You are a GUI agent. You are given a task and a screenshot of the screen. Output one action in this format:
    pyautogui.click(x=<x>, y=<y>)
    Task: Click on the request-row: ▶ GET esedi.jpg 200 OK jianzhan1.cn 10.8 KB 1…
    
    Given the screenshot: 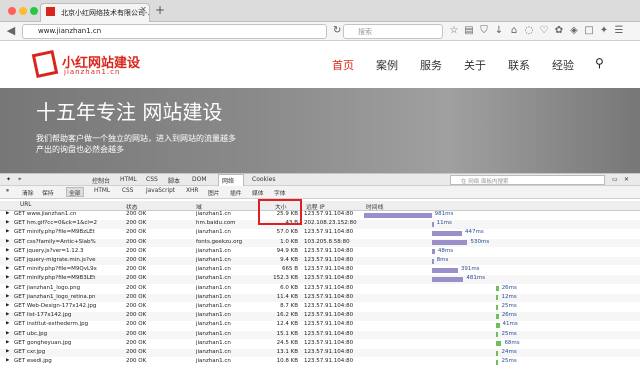 What is the action you would take?
    pyautogui.click(x=320, y=362)
    